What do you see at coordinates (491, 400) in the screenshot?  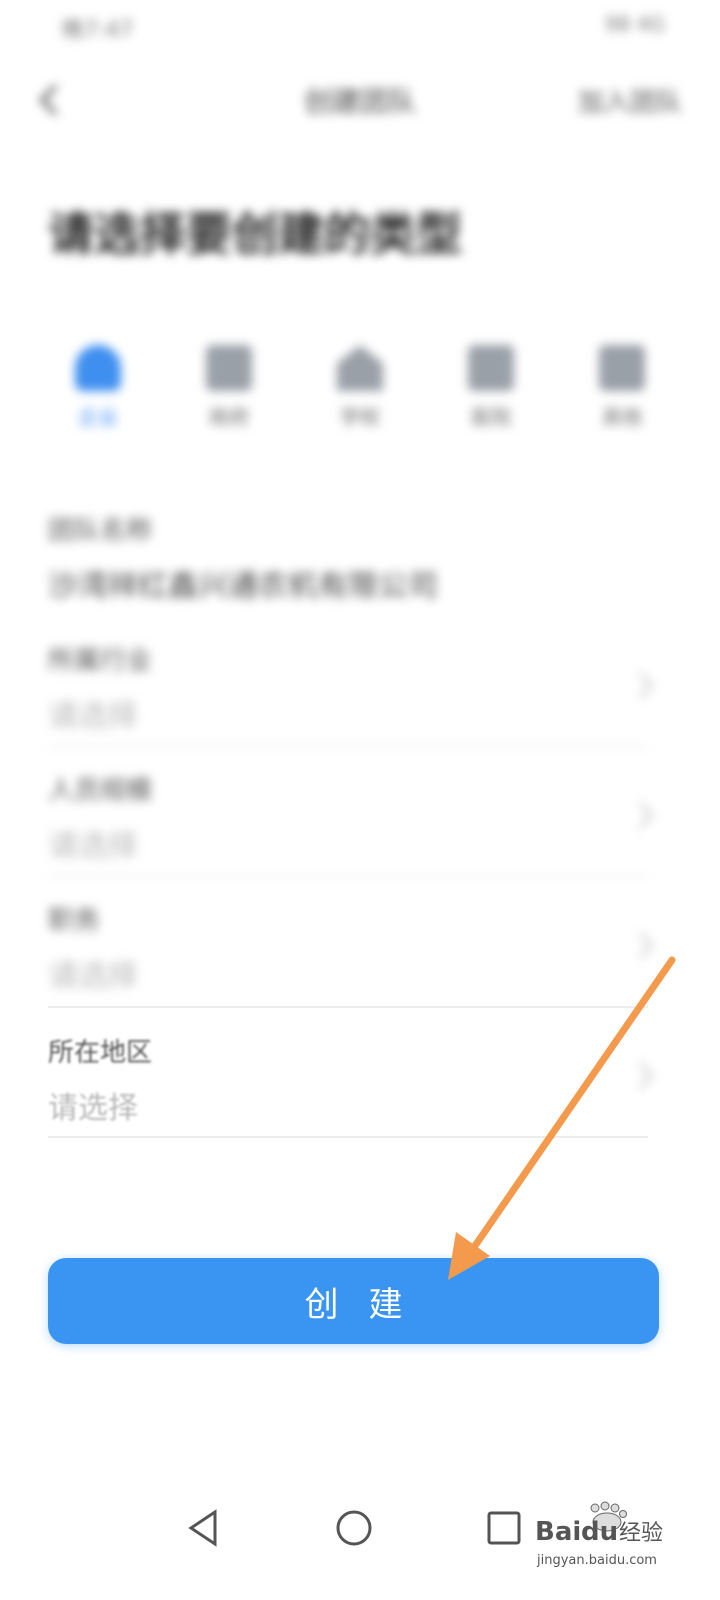 I see `type-option-hospital: 医院` at bounding box center [491, 400].